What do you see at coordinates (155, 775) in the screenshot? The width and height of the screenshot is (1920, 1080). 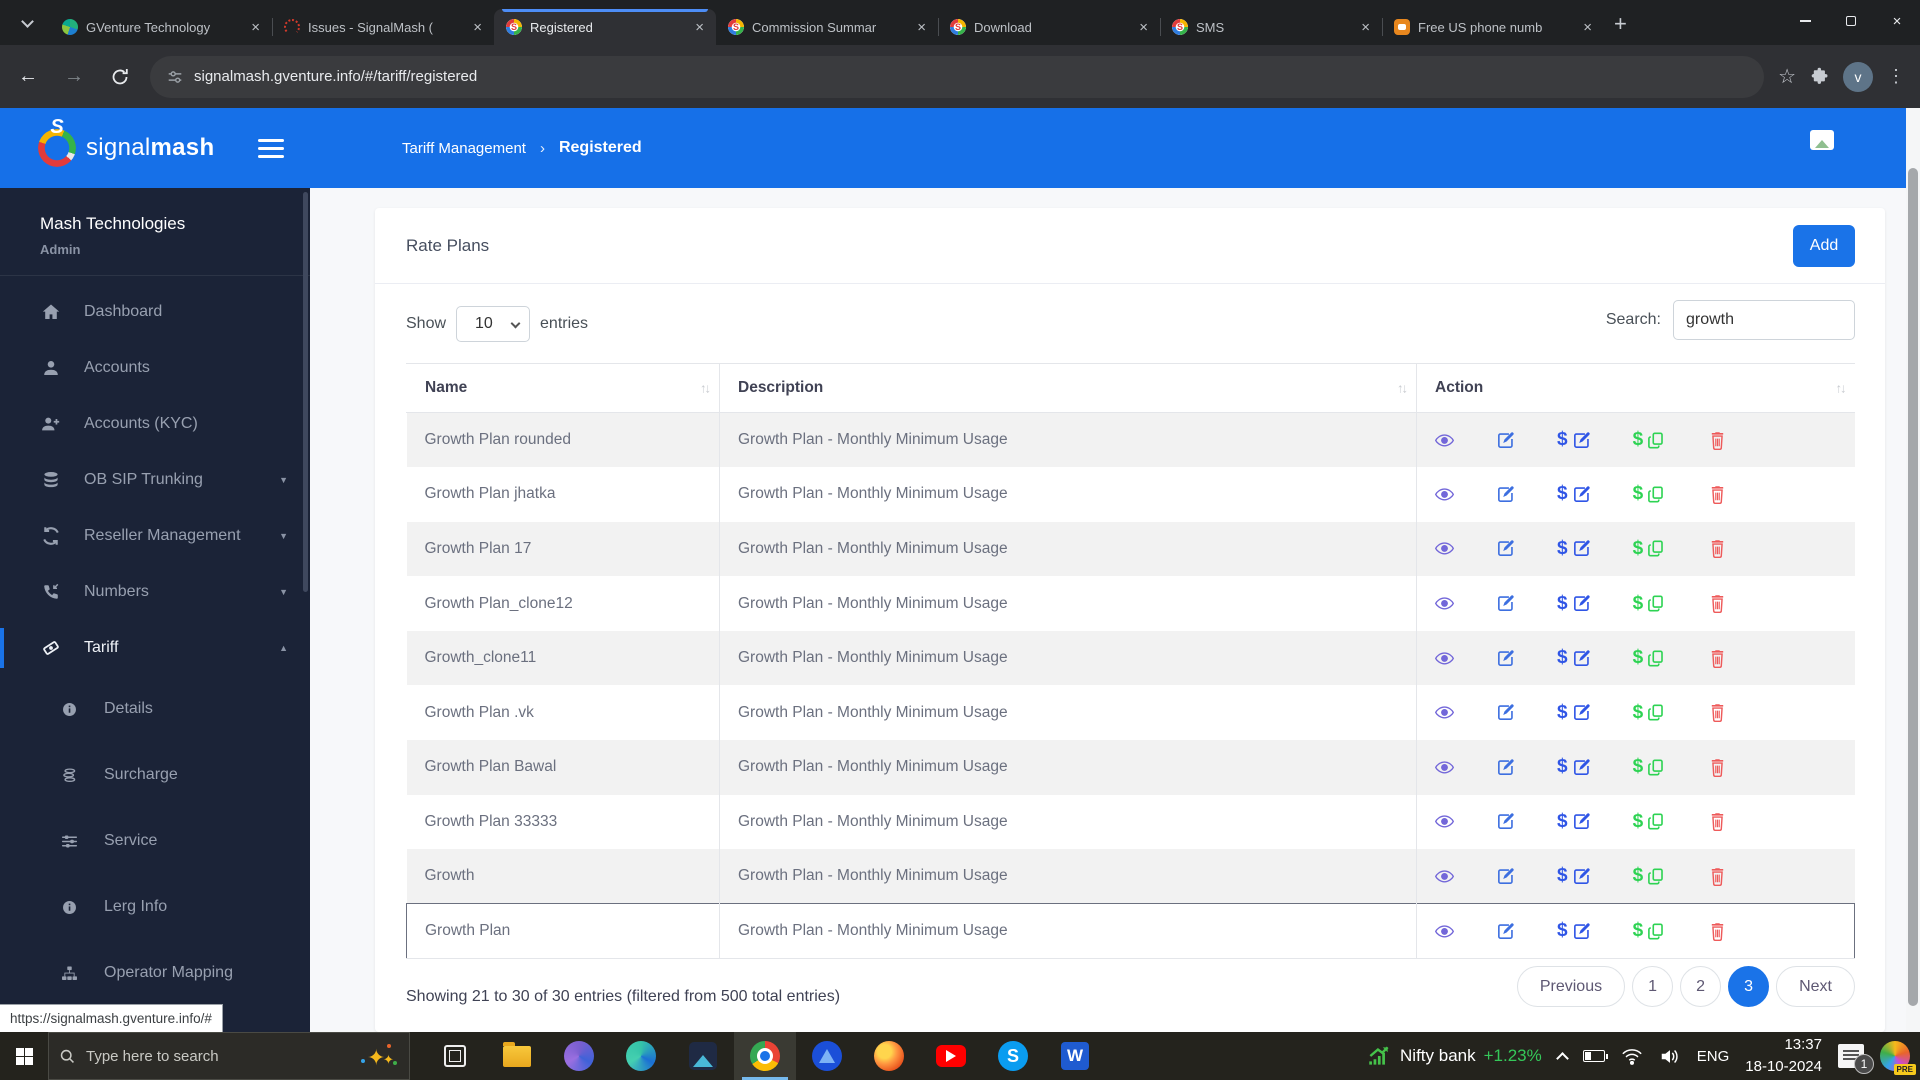 I see `sidebar-item-surcharge: Surcharge` at bounding box center [155, 775].